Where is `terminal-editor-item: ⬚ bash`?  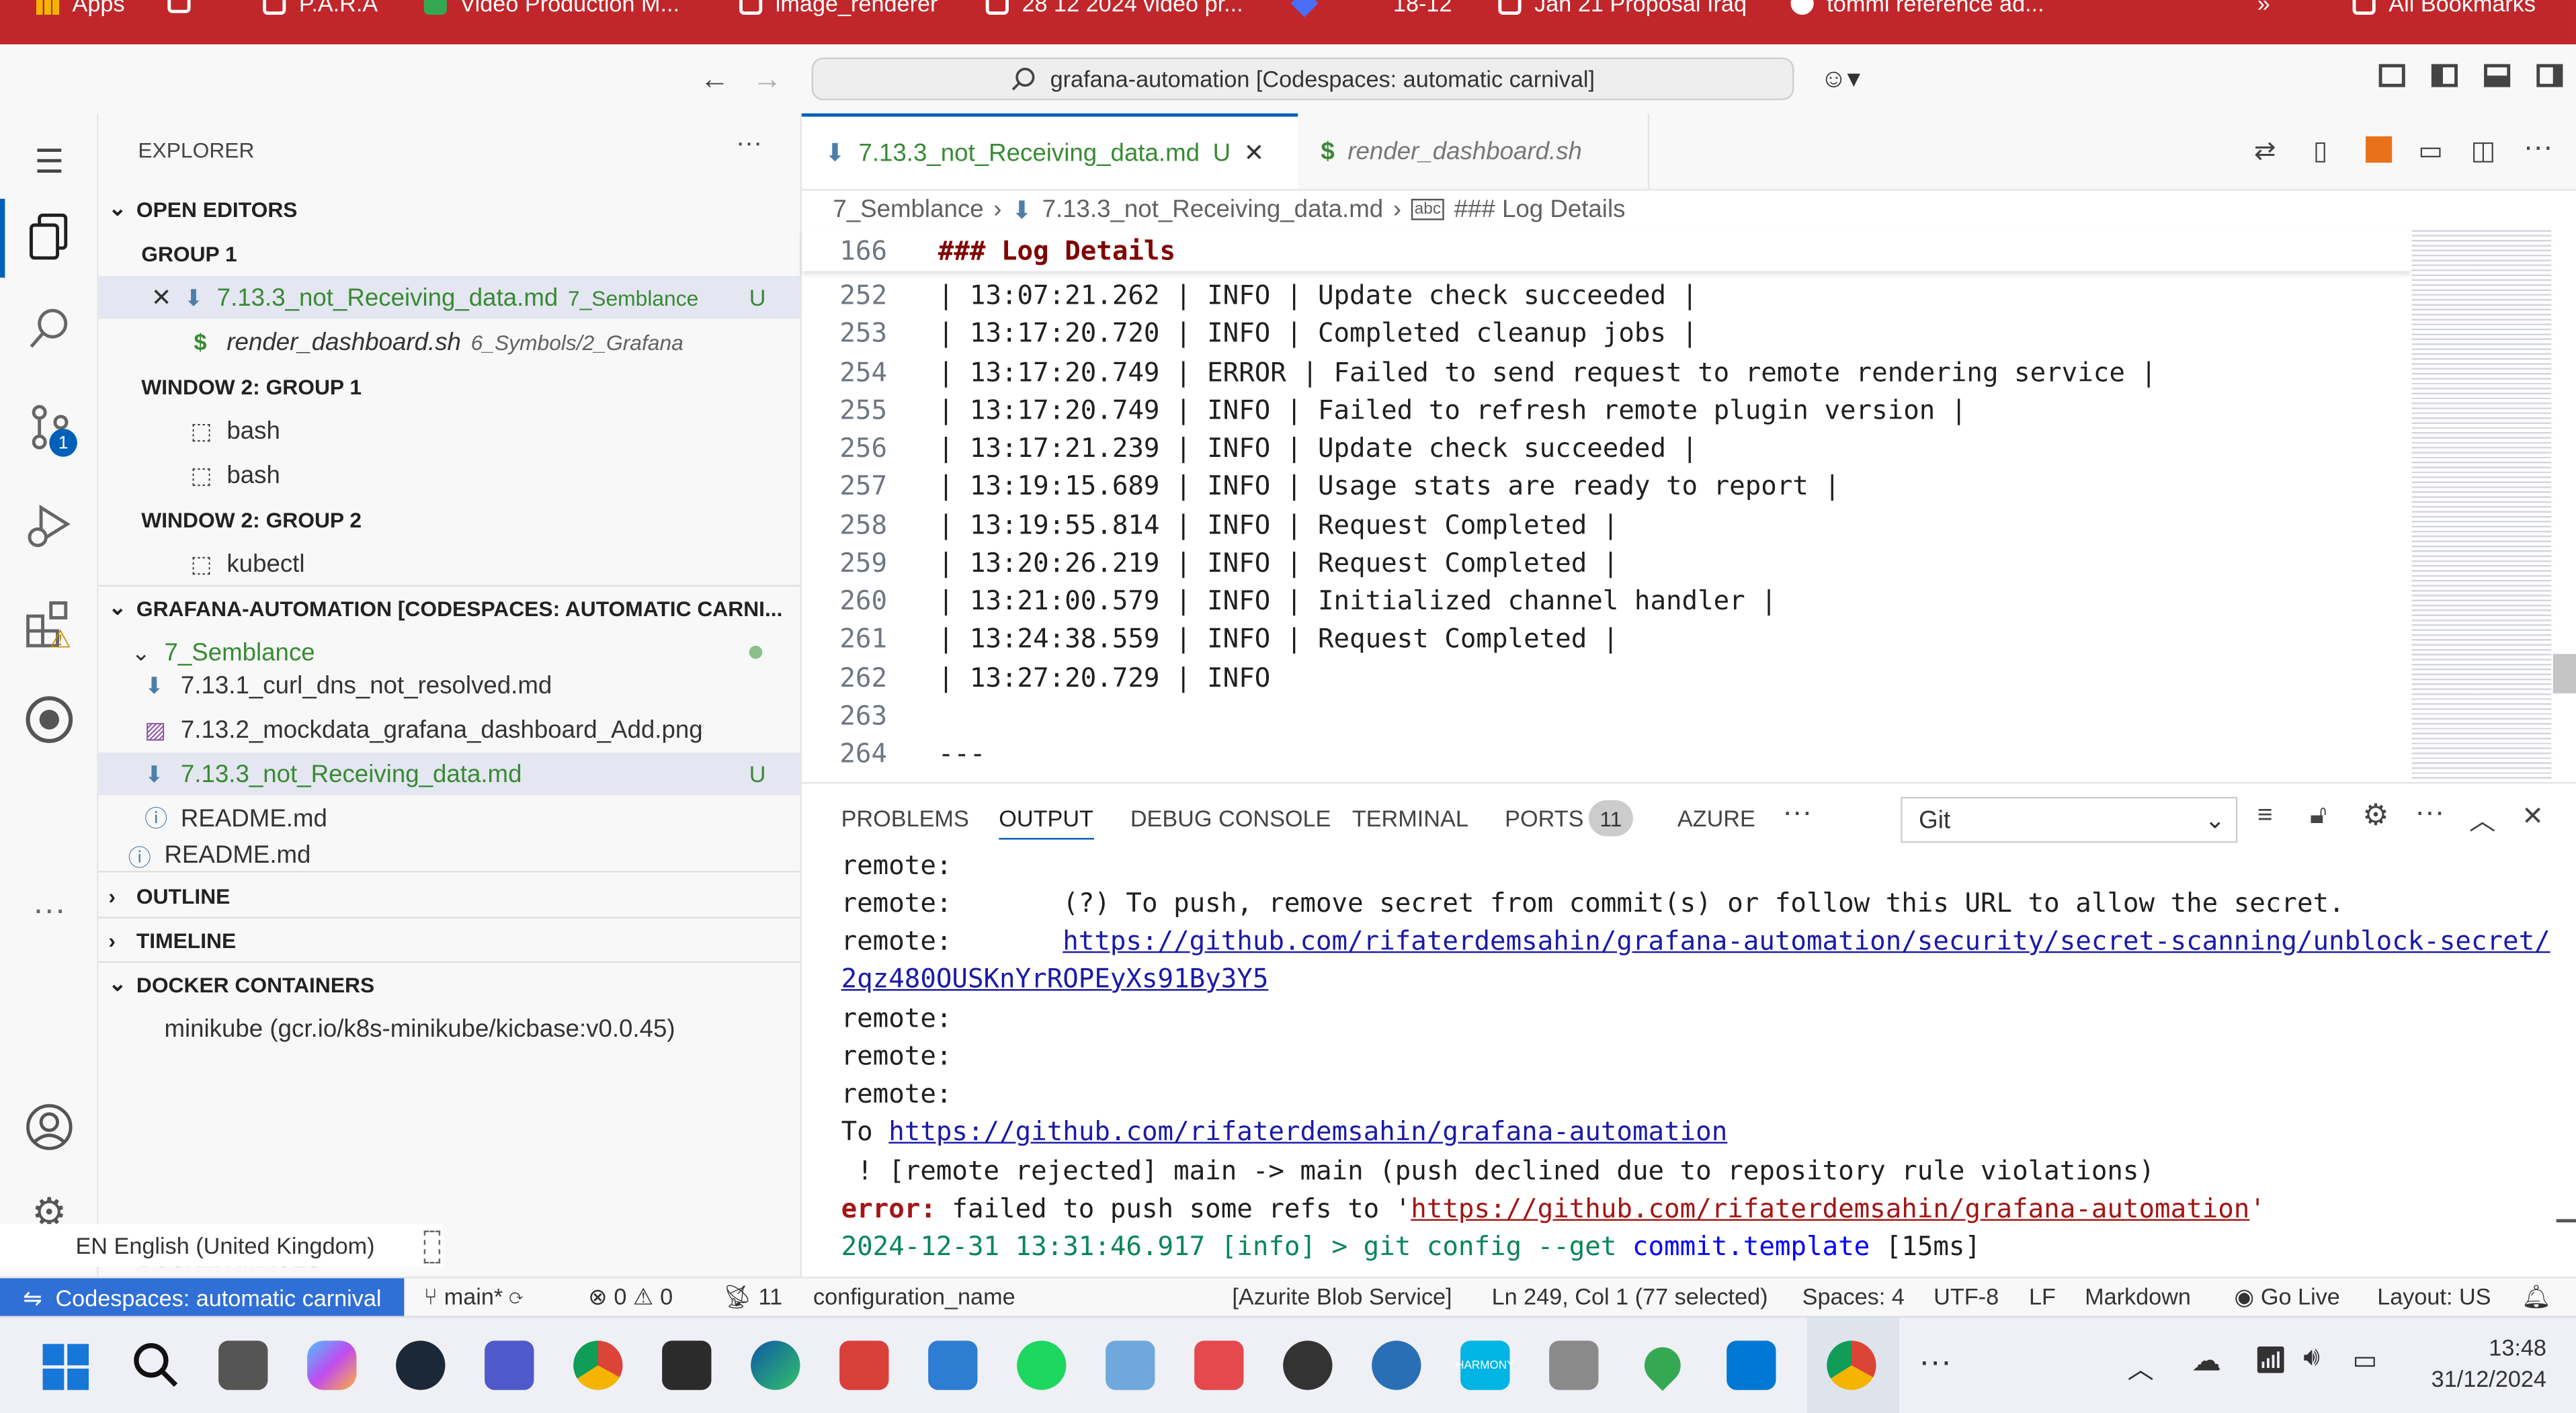
terminal-editor-item: ⬚ bash is located at coordinates (449, 475).